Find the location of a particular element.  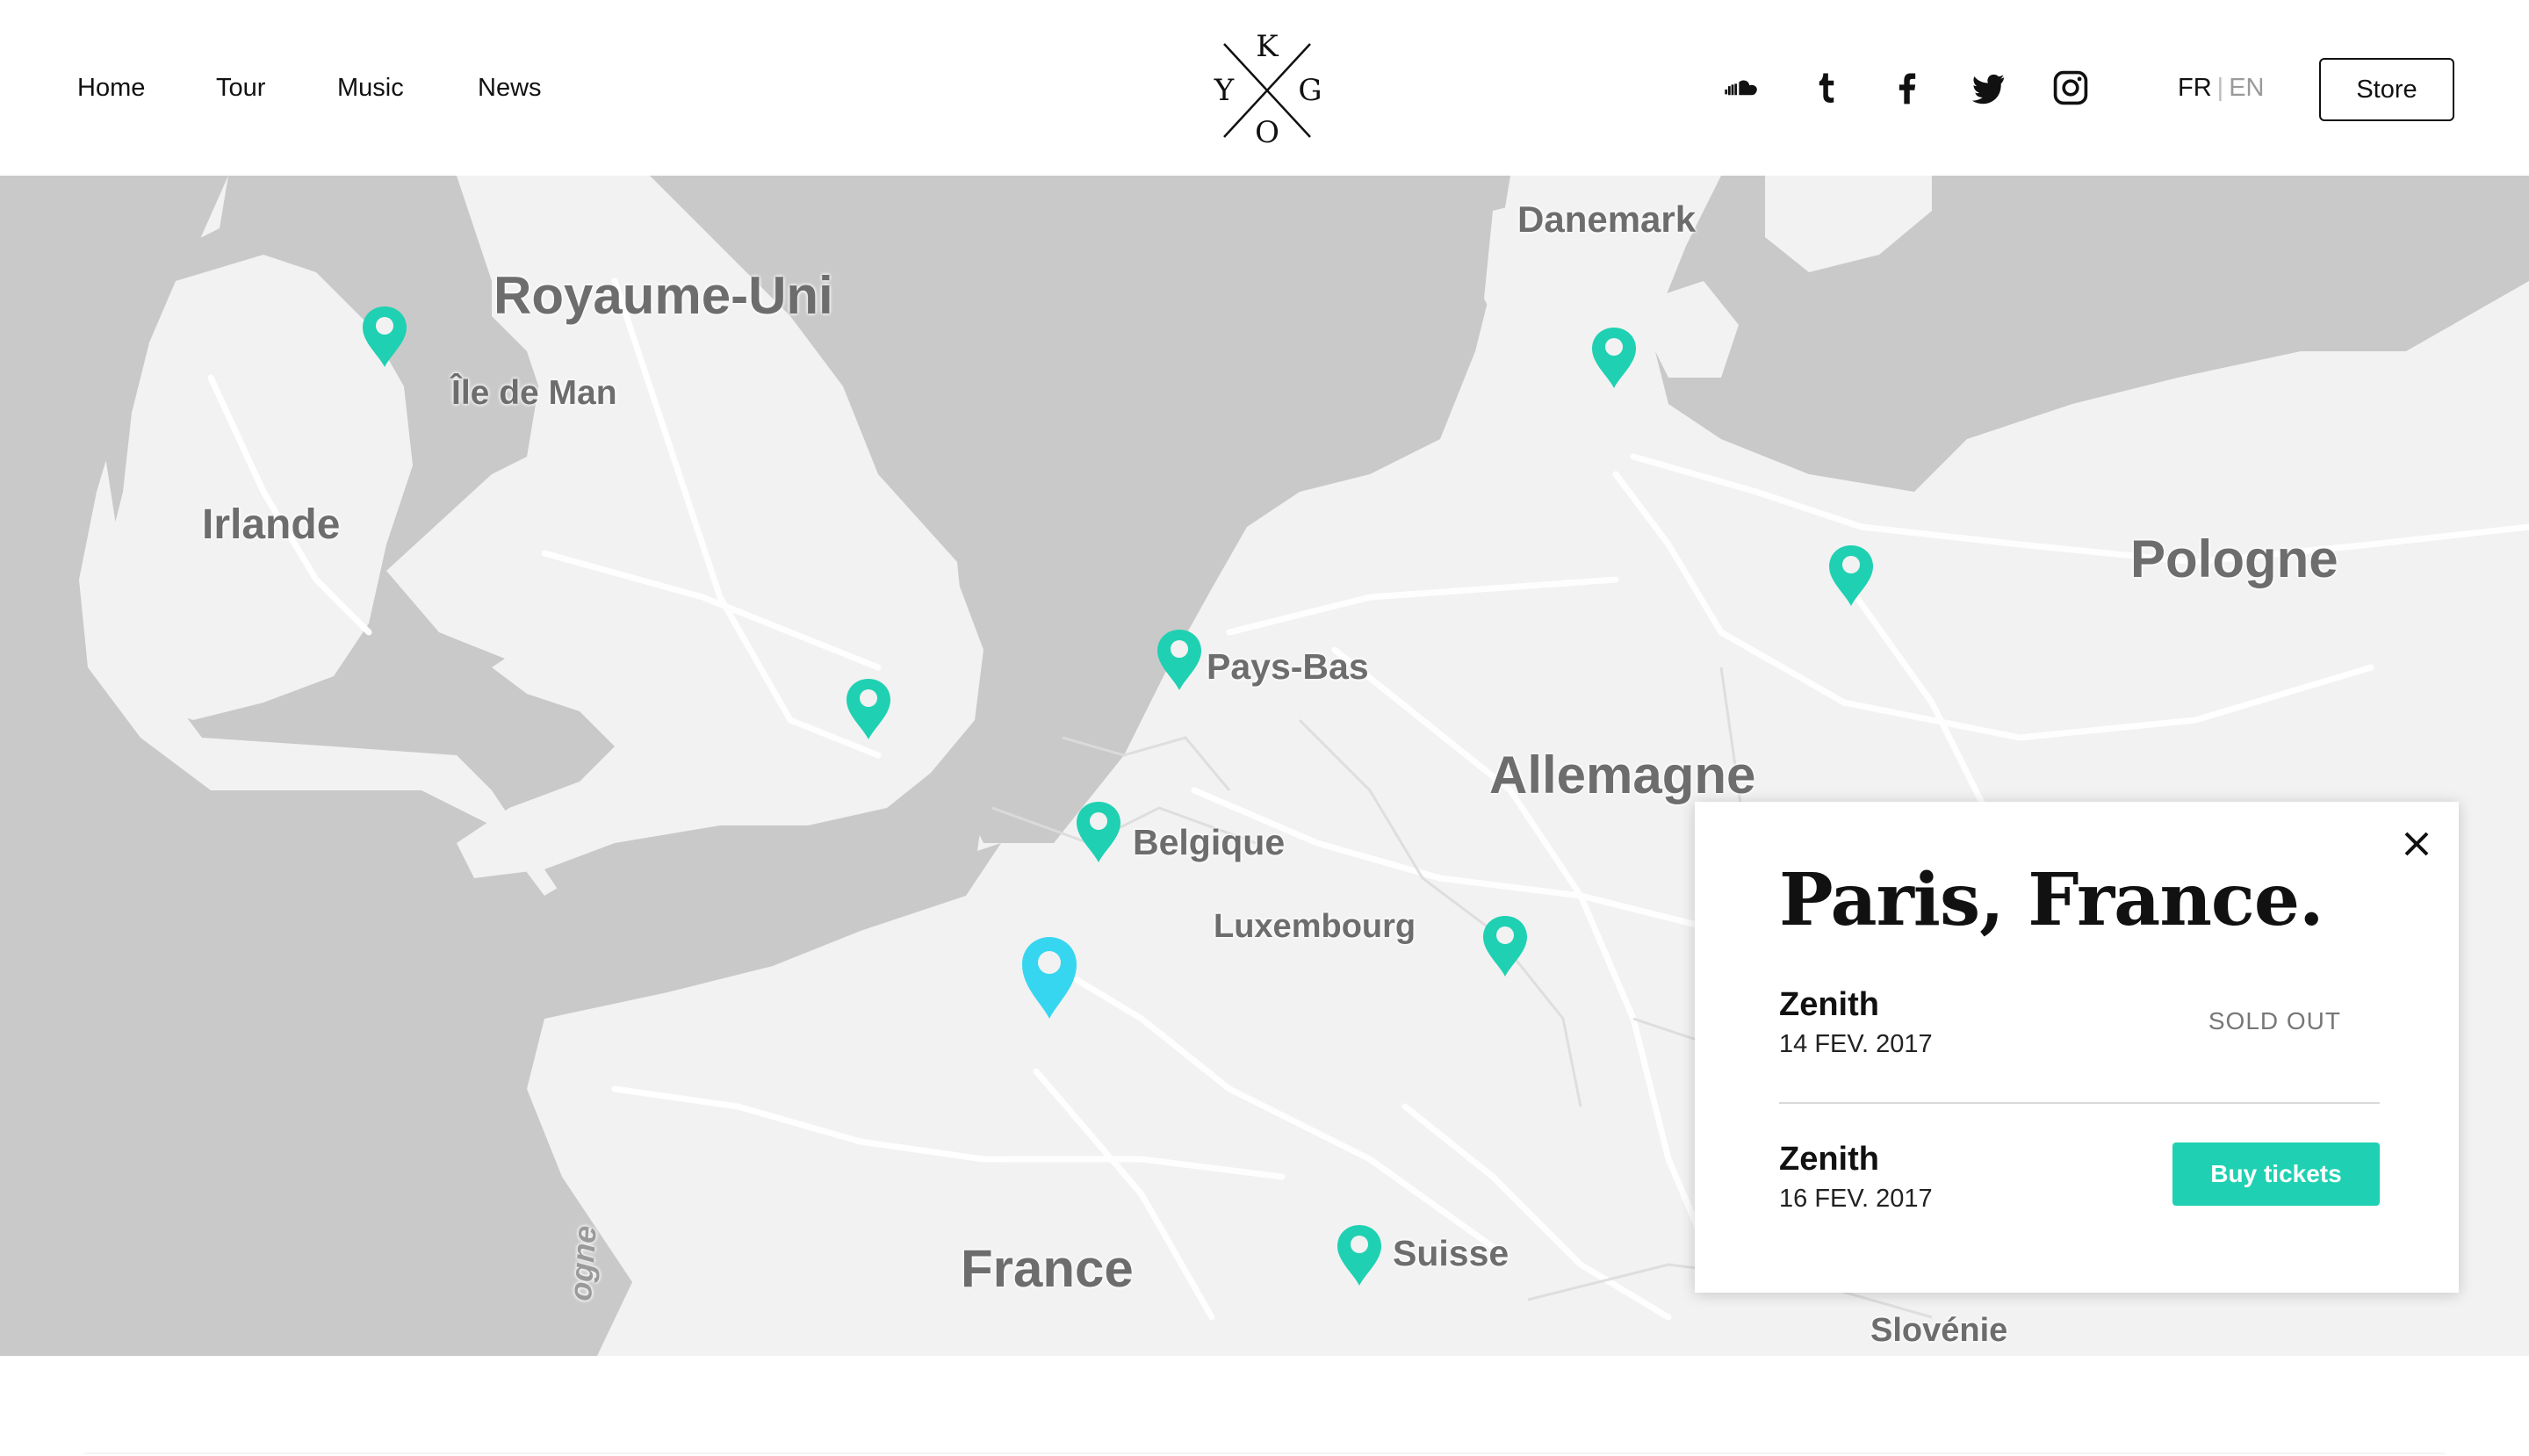

instagram-icon is located at coordinates (2071, 88).